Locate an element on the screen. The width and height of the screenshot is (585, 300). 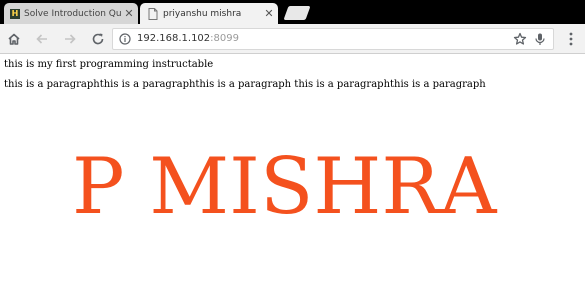
arrow-left-icon is located at coordinates (41, 39).